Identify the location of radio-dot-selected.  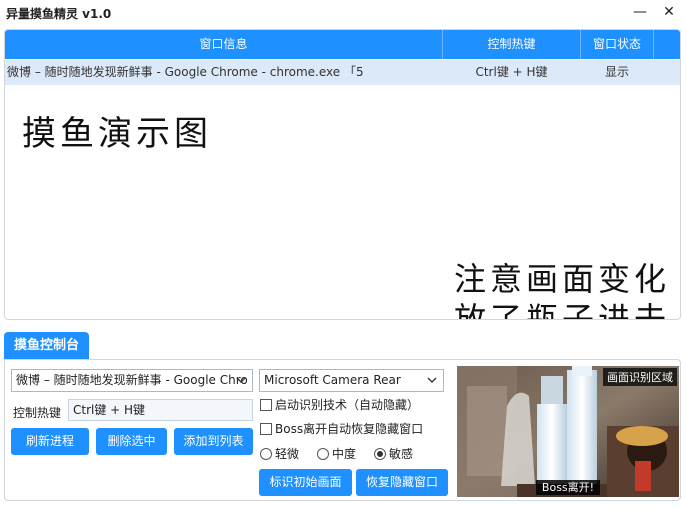
(380, 454).